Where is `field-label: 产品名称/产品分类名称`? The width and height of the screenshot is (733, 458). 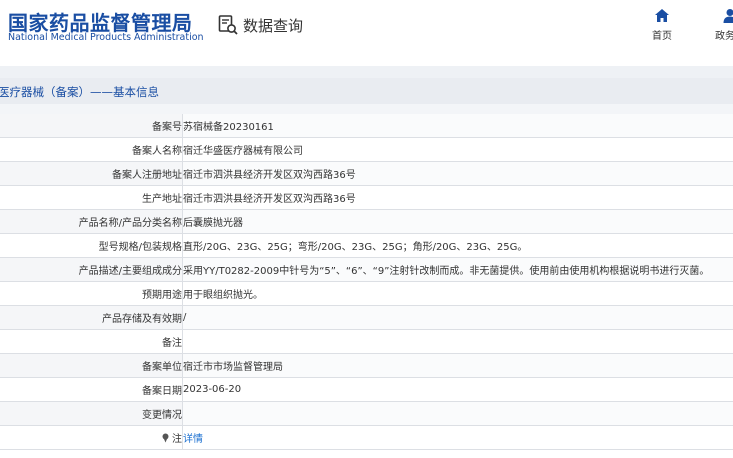
field-label: 产品名称/产品分类名称 is located at coordinates (91, 221).